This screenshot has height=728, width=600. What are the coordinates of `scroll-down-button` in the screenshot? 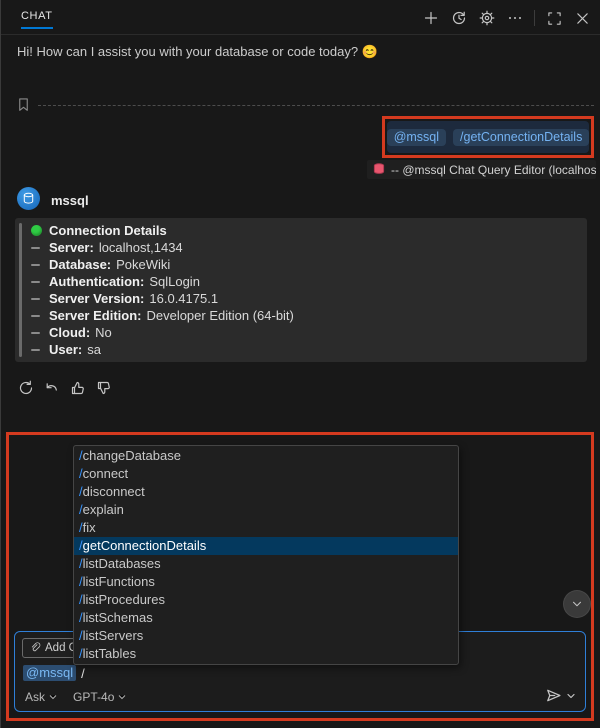 It's located at (577, 604).